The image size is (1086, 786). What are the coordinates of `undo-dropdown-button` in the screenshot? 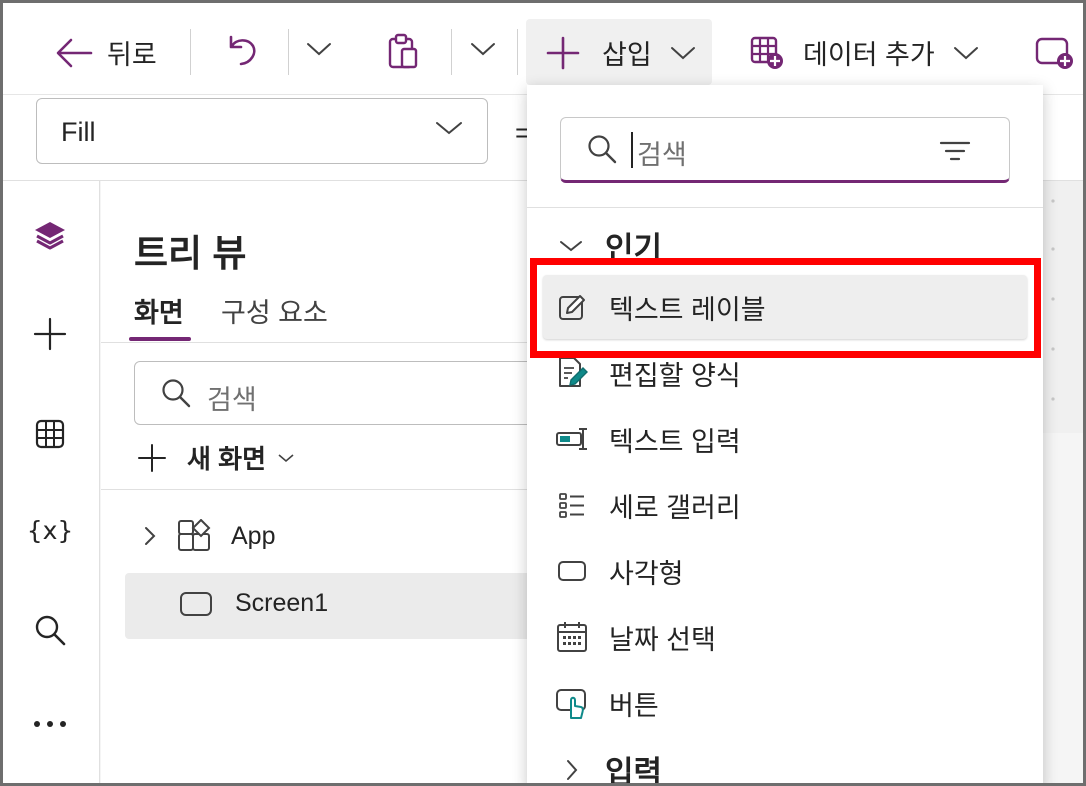 It's located at (319, 49).